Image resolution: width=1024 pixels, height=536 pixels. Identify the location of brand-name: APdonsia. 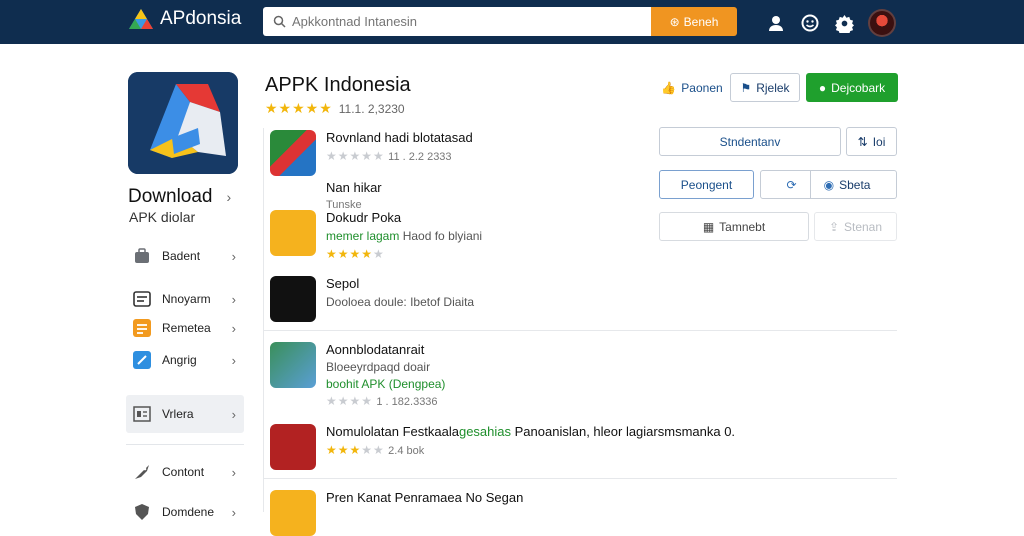
(201, 18).